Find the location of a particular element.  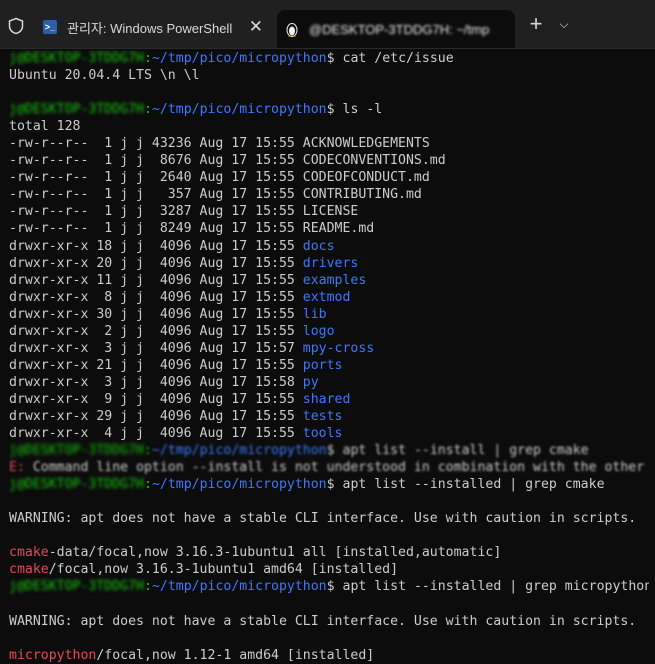

terminal-line: drwxr-xr-x 3 j j 4096 Aug 17 15:58 py is located at coordinates (329, 382).